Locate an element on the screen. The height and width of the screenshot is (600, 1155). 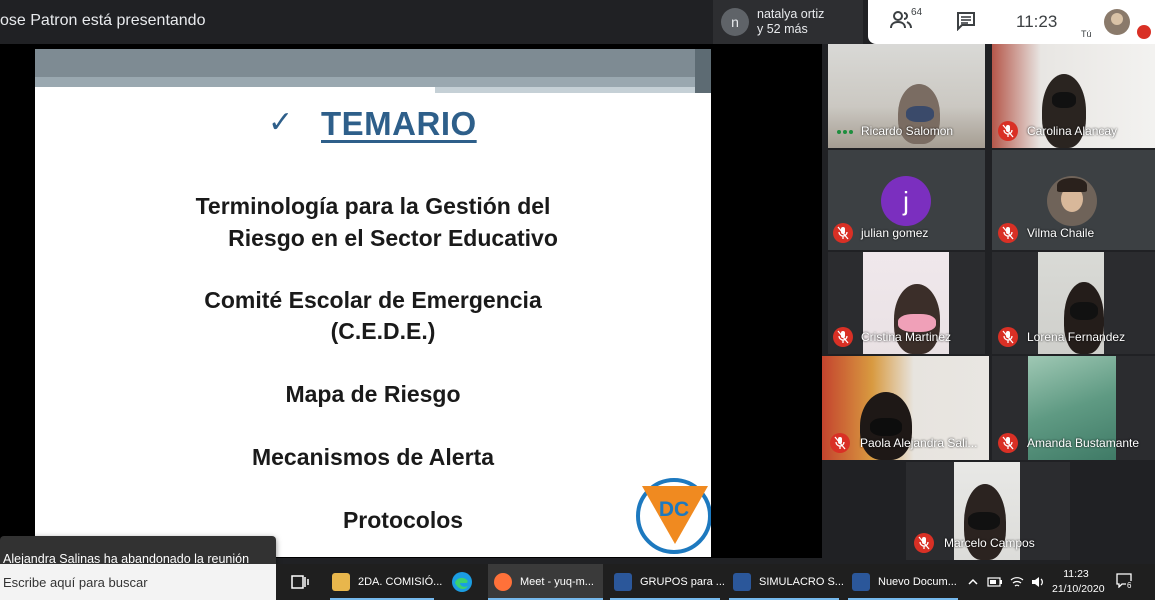
slide-item-1-line-1: Terminología para la Gestión del is located at coordinates (373, 206).